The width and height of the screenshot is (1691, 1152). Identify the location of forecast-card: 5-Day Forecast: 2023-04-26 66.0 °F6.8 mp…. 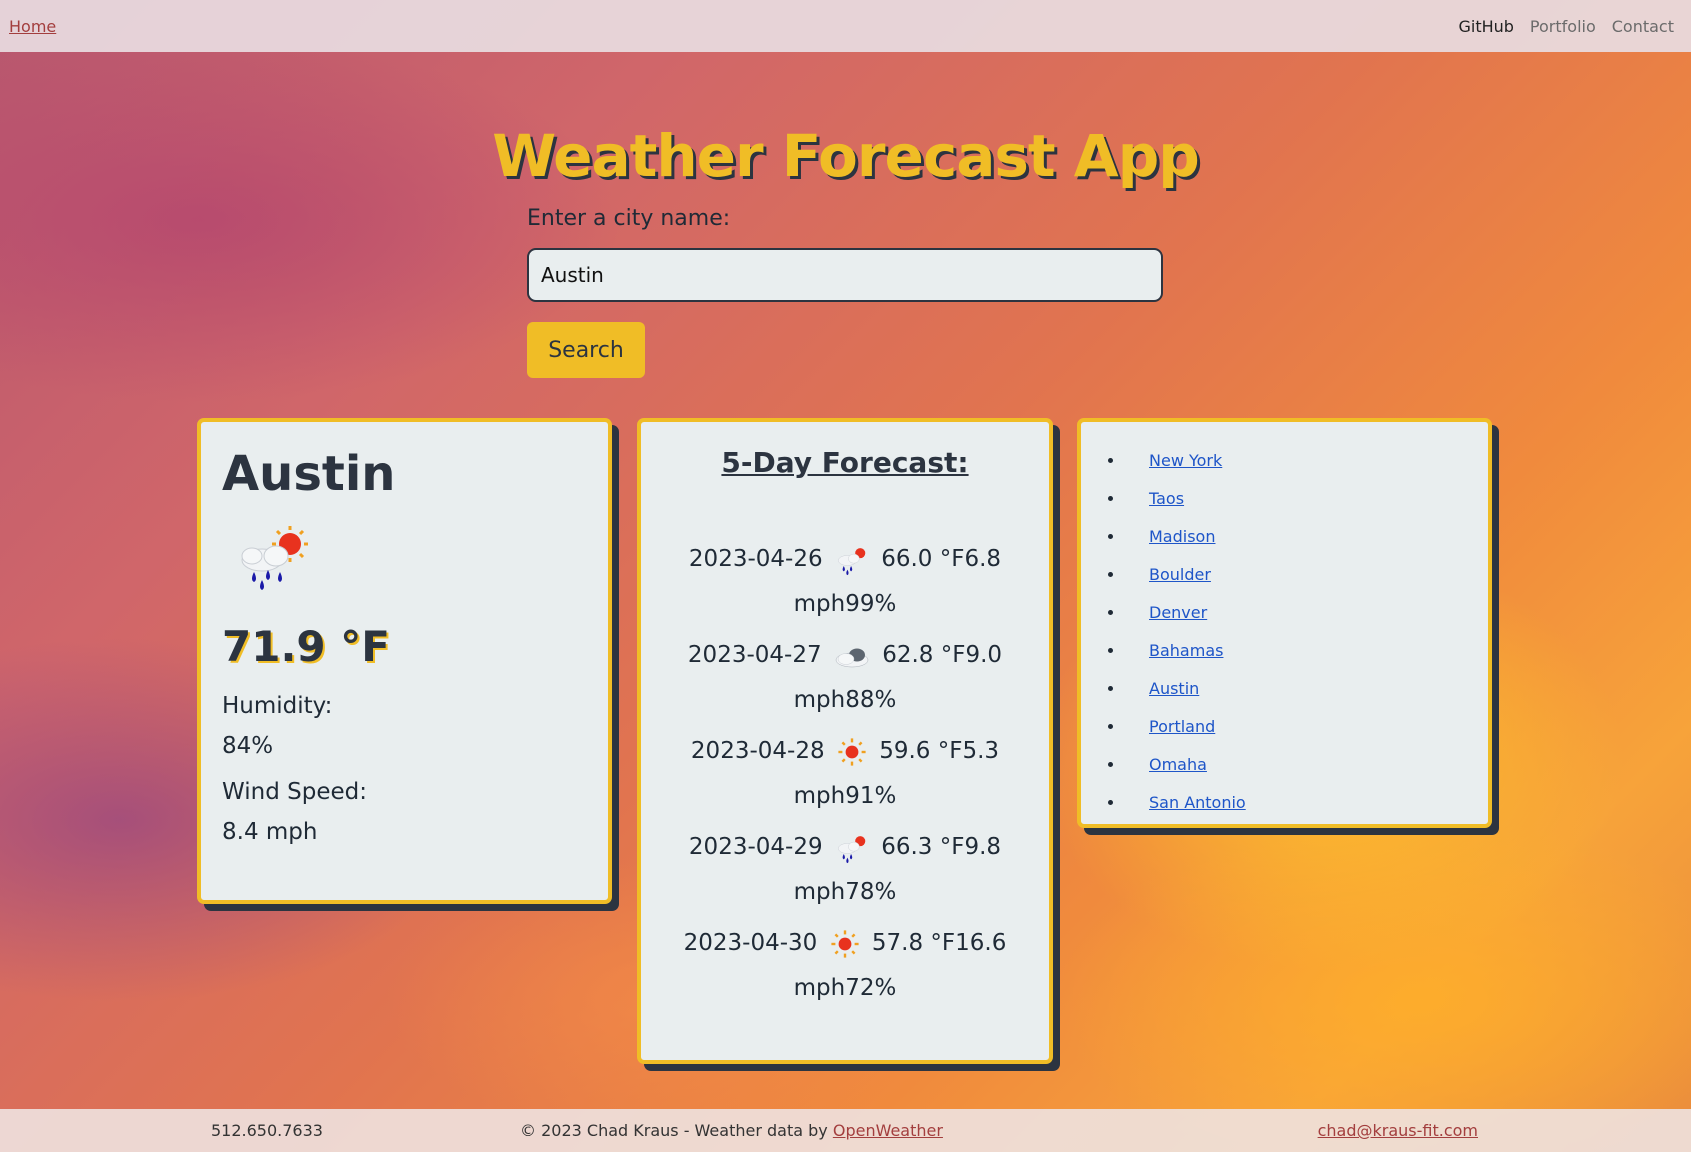
(845, 741).